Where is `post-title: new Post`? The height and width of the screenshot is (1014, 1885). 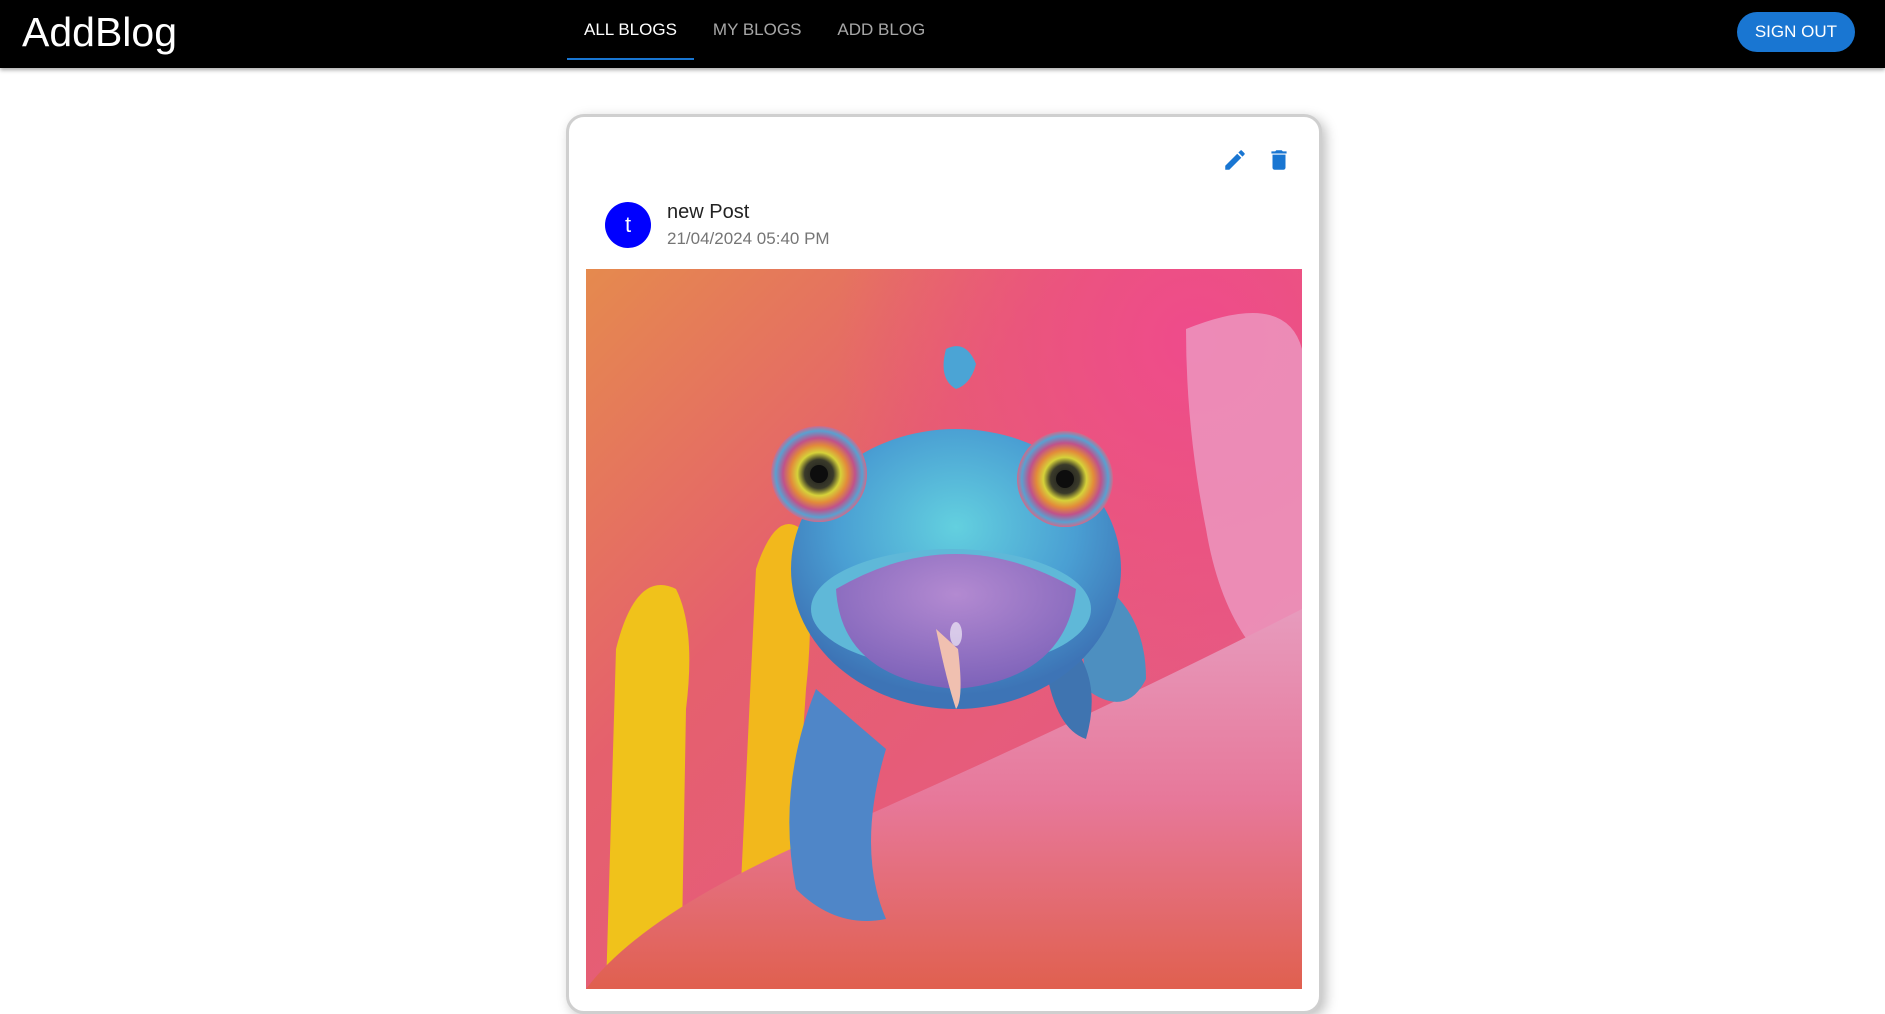 post-title: new Post is located at coordinates (708, 212).